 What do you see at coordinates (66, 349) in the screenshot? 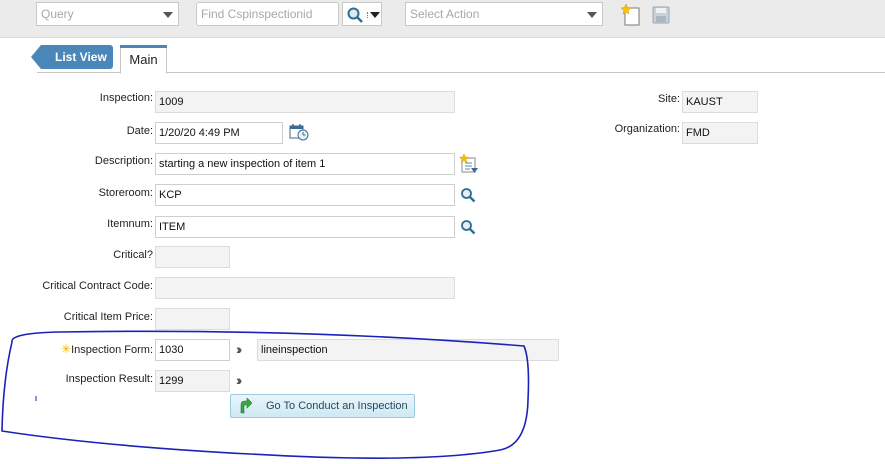
I see `required-asterisk-icon: ✳` at bounding box center [66, 349].